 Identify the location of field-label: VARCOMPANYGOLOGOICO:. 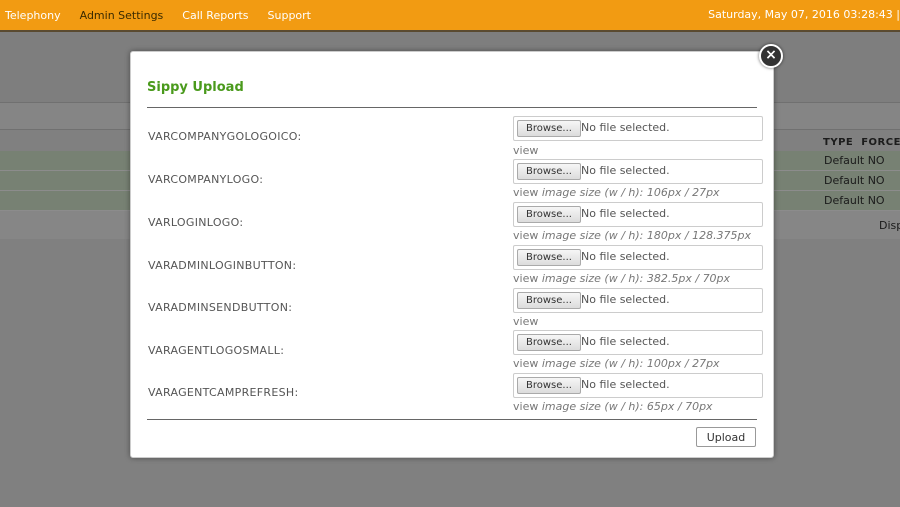
(225, 136).